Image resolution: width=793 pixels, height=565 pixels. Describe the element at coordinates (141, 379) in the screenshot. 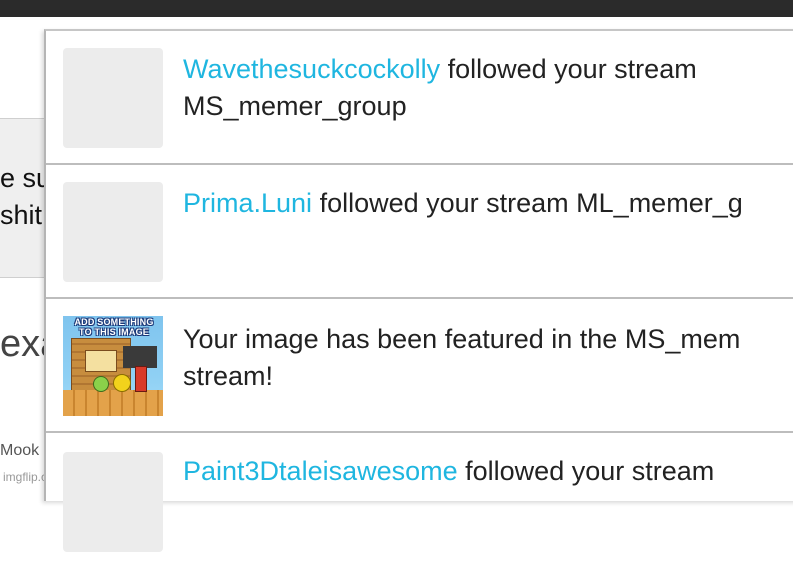

I see `thumbnail-character-red` at that location.